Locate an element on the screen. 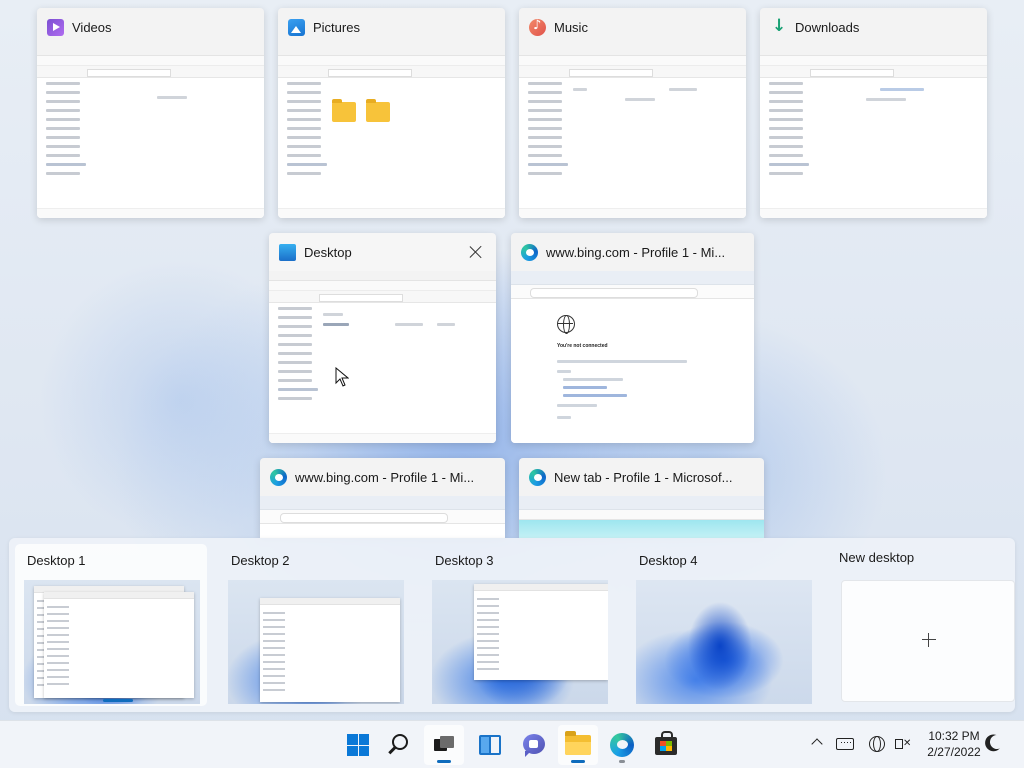 Image resolution: width=1024 pixels, height=768 pixels. search-button is located at coordinates (402, 745).